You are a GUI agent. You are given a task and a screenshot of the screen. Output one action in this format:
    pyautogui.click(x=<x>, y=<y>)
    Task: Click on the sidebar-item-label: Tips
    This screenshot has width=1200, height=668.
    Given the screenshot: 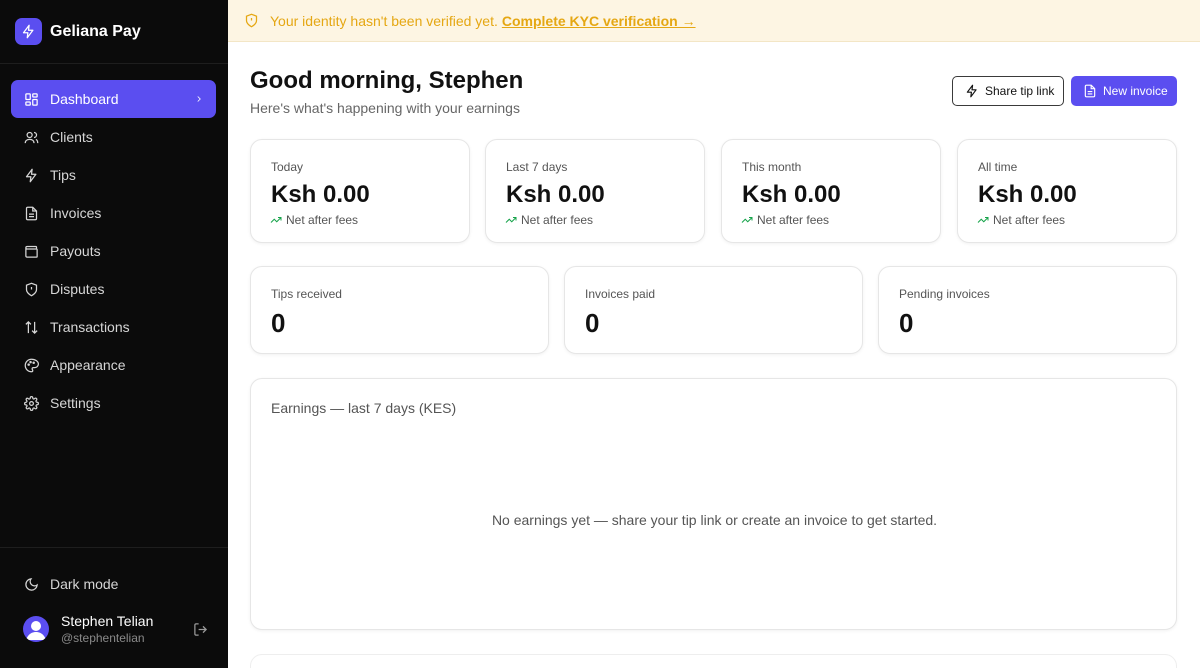 What is the action you would take?
    pyautogui.click(x=63, y=175)
    